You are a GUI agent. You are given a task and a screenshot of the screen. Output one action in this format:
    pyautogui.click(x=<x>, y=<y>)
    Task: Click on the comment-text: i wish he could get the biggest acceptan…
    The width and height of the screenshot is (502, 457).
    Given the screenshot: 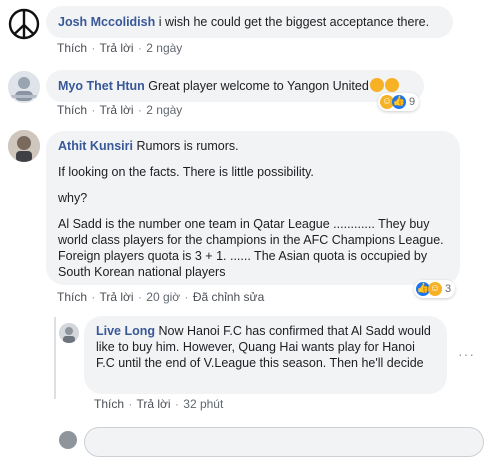 What is the action you would take?
    pyautogui.click(x=294, y=22)
    